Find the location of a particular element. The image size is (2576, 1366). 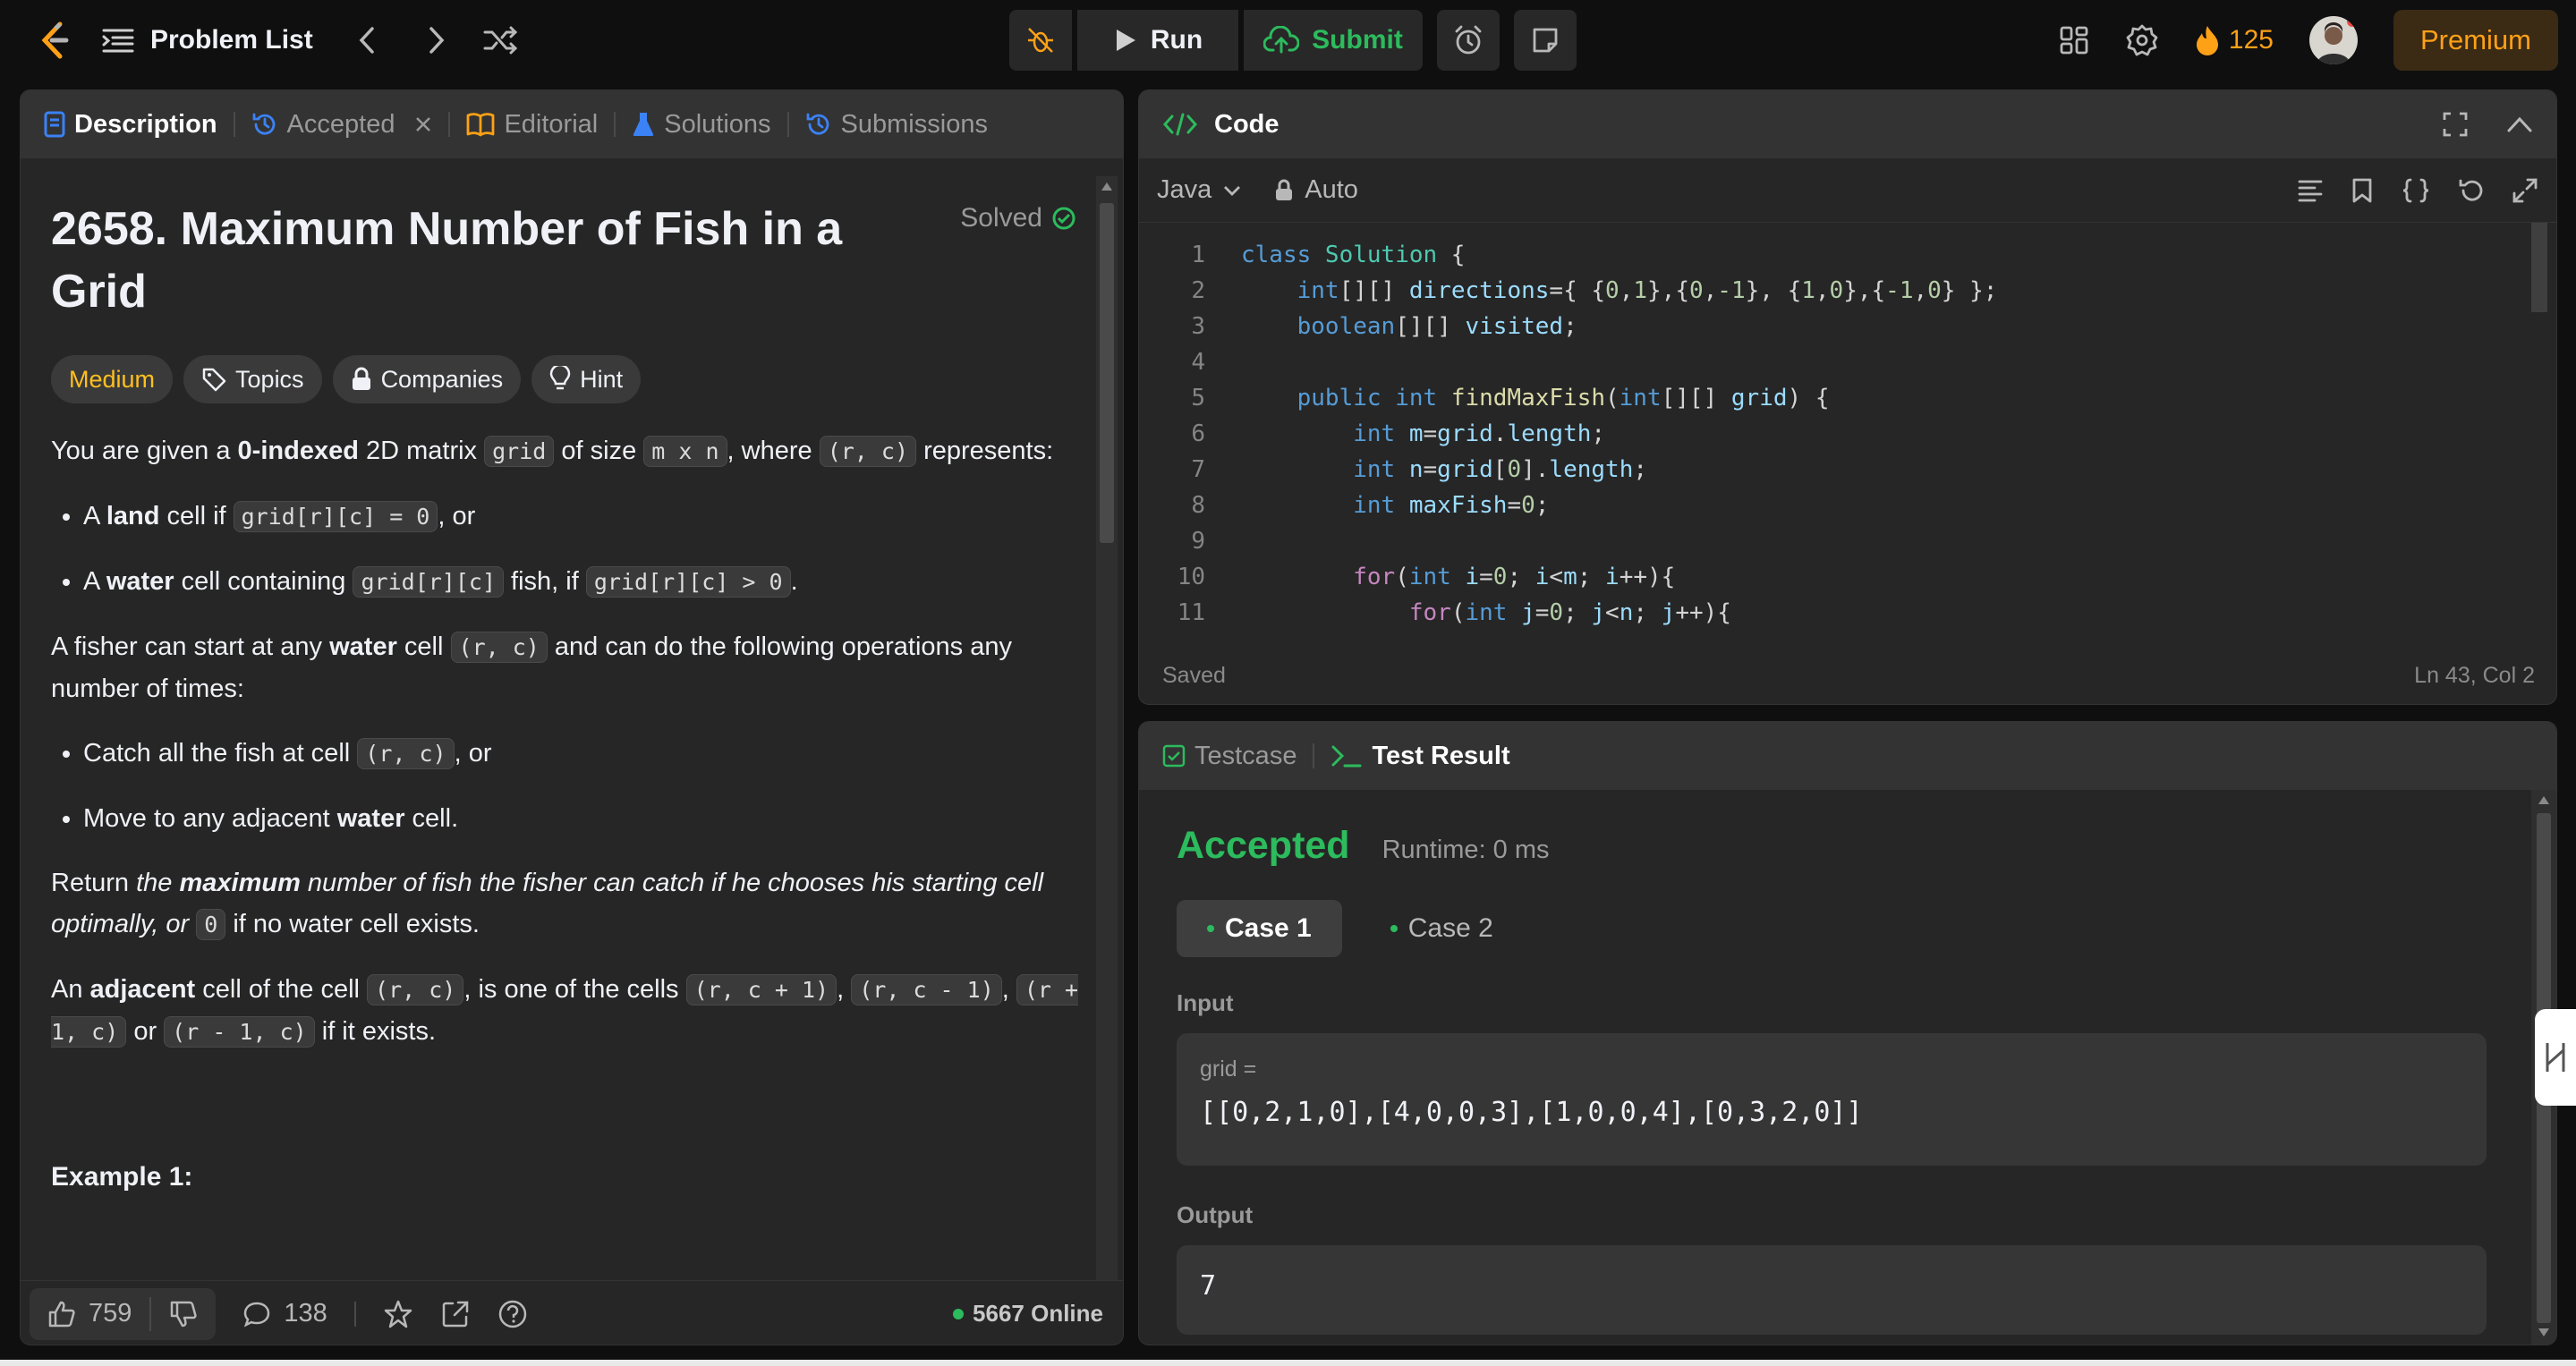

tab-solutions: Solutions is located at coordinates (701, 124).